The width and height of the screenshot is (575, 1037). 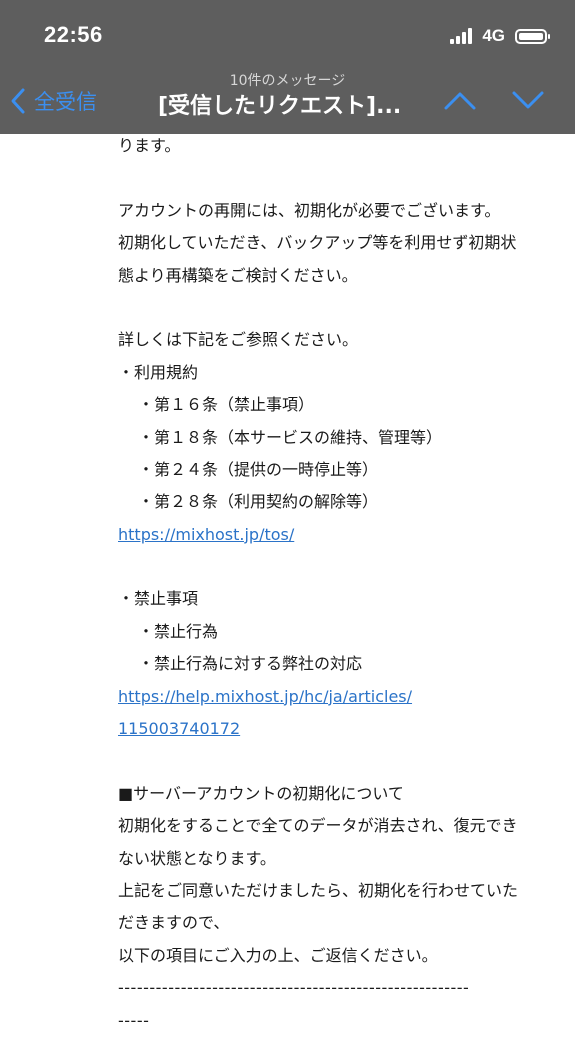 I want to click on chevron-down-icon, so click(x=528, y=100).